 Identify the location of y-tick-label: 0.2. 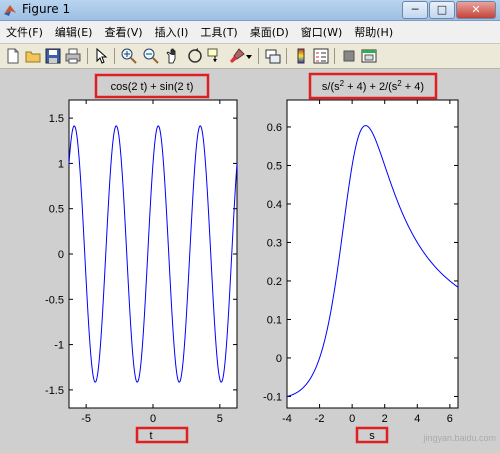
(274, 282).